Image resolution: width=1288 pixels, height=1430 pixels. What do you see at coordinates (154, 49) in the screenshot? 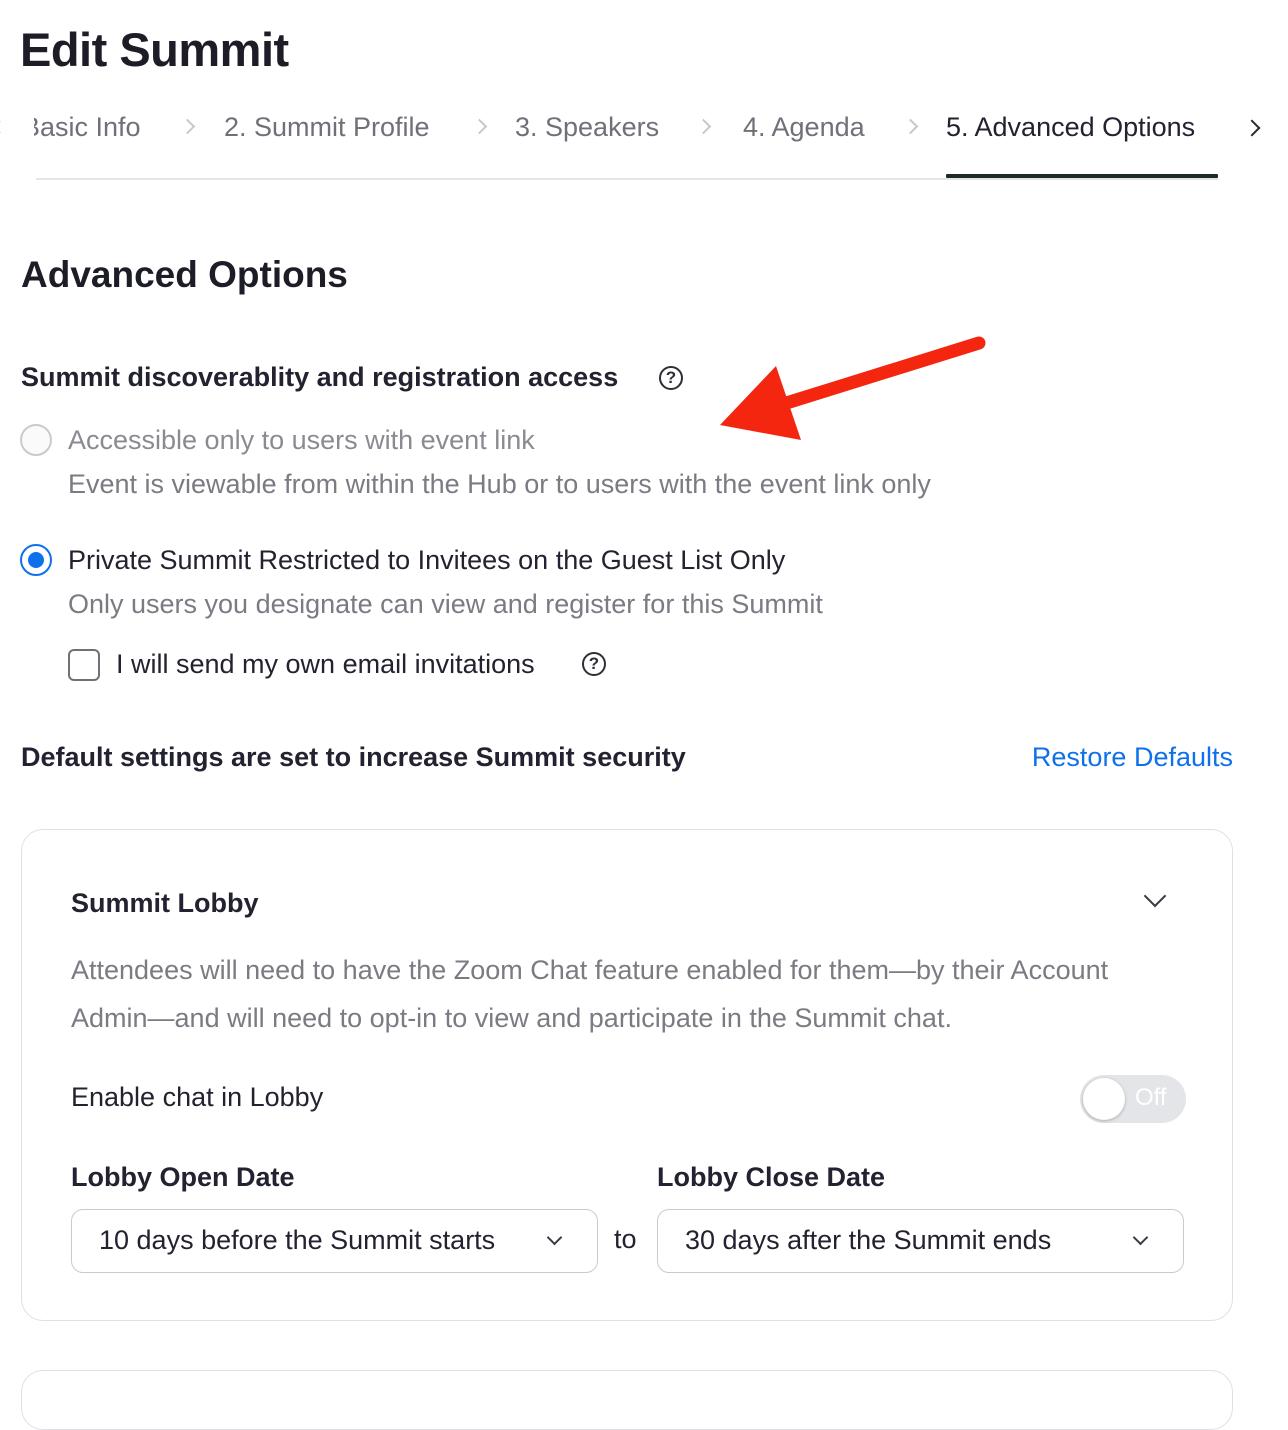
I see `page-title: Edit Summit` at bounding box center [154, 49].